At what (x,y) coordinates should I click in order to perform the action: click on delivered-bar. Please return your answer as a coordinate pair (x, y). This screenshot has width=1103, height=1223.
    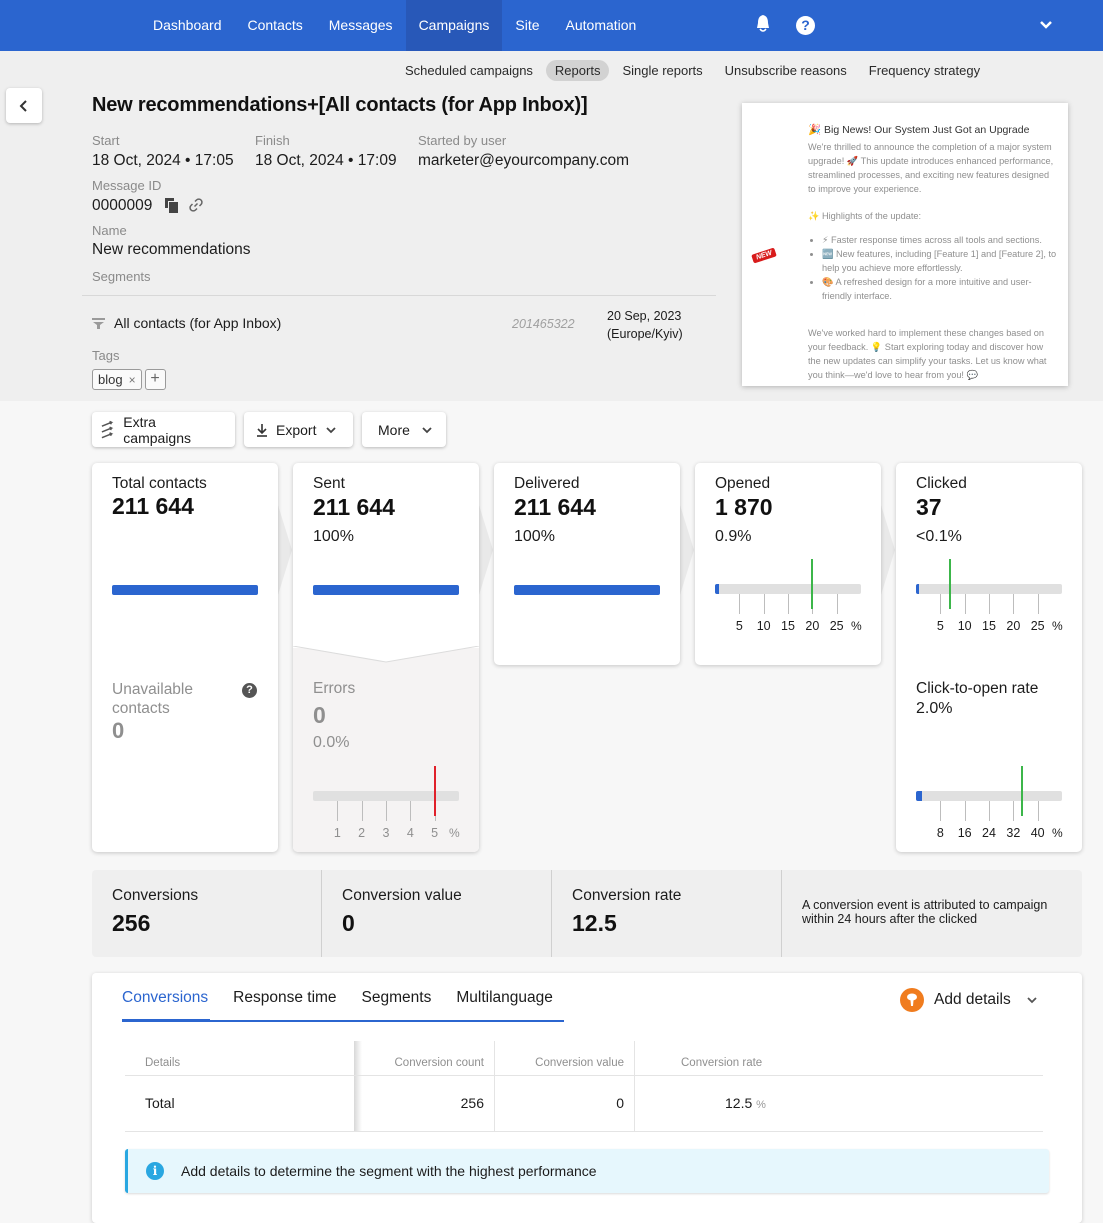
    Looking at the image, I should click on (587, 590).